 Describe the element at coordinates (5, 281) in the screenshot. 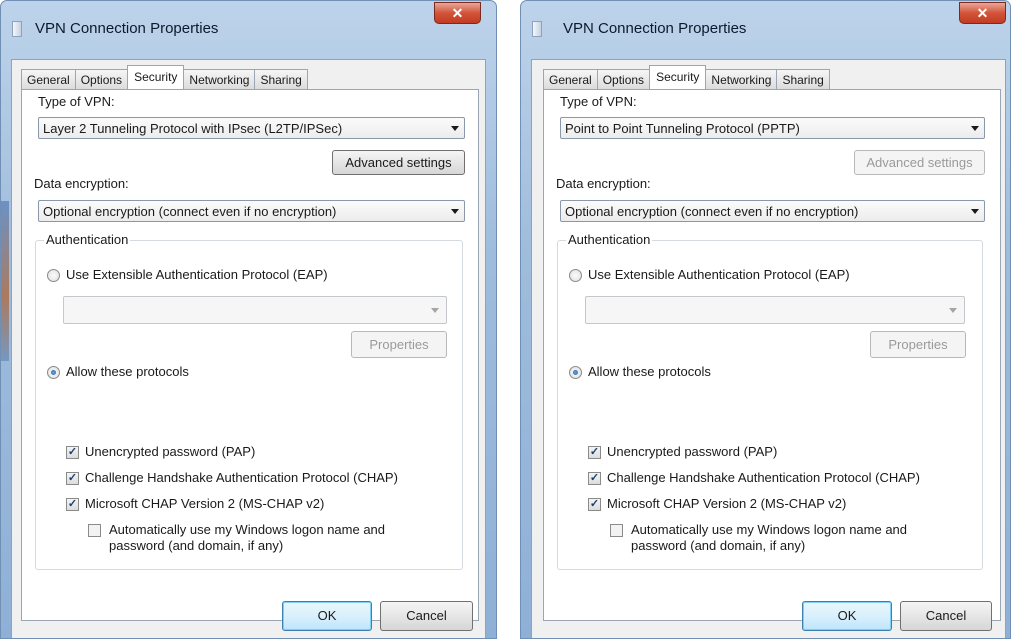

I see `window-edge-decoration` at that location.